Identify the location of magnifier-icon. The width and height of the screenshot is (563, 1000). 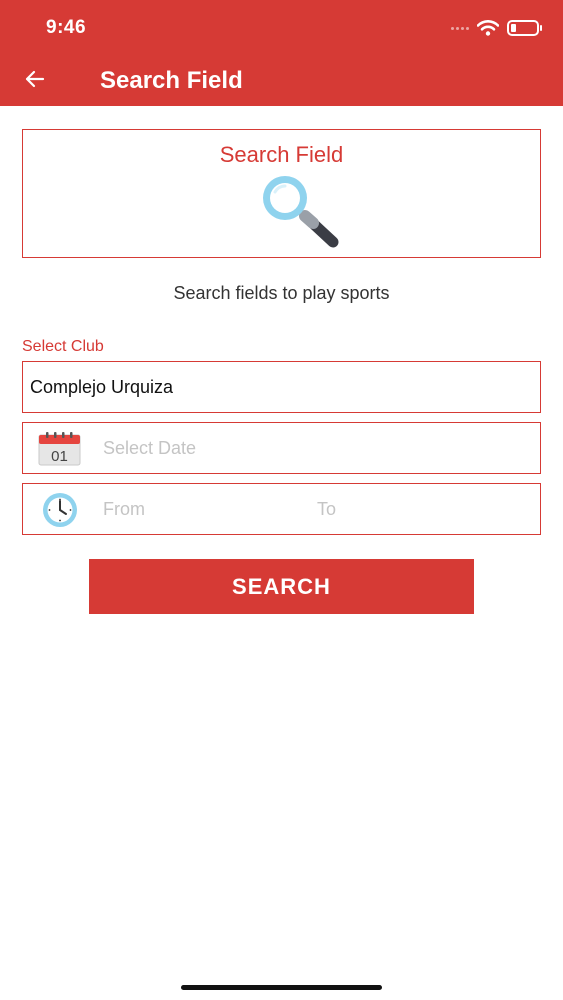
(301, 212).